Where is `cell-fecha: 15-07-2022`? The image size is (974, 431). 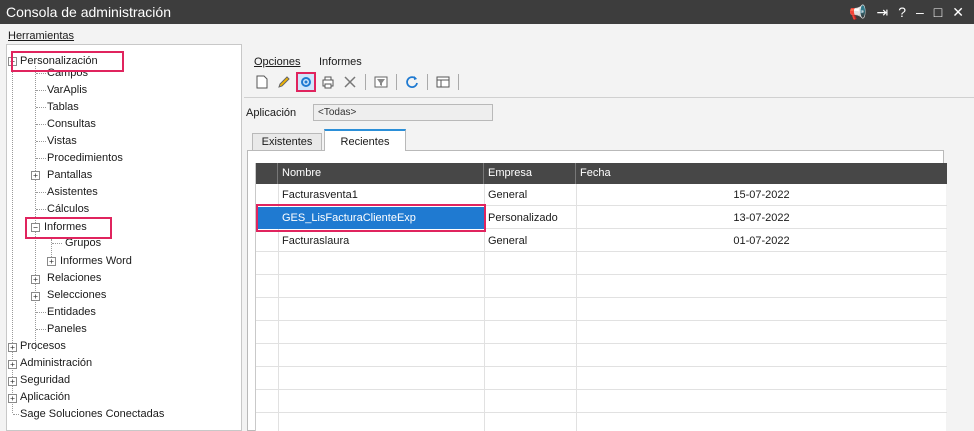
cell-fecha: 15-07-2022 is located at coordinates (761, 195).